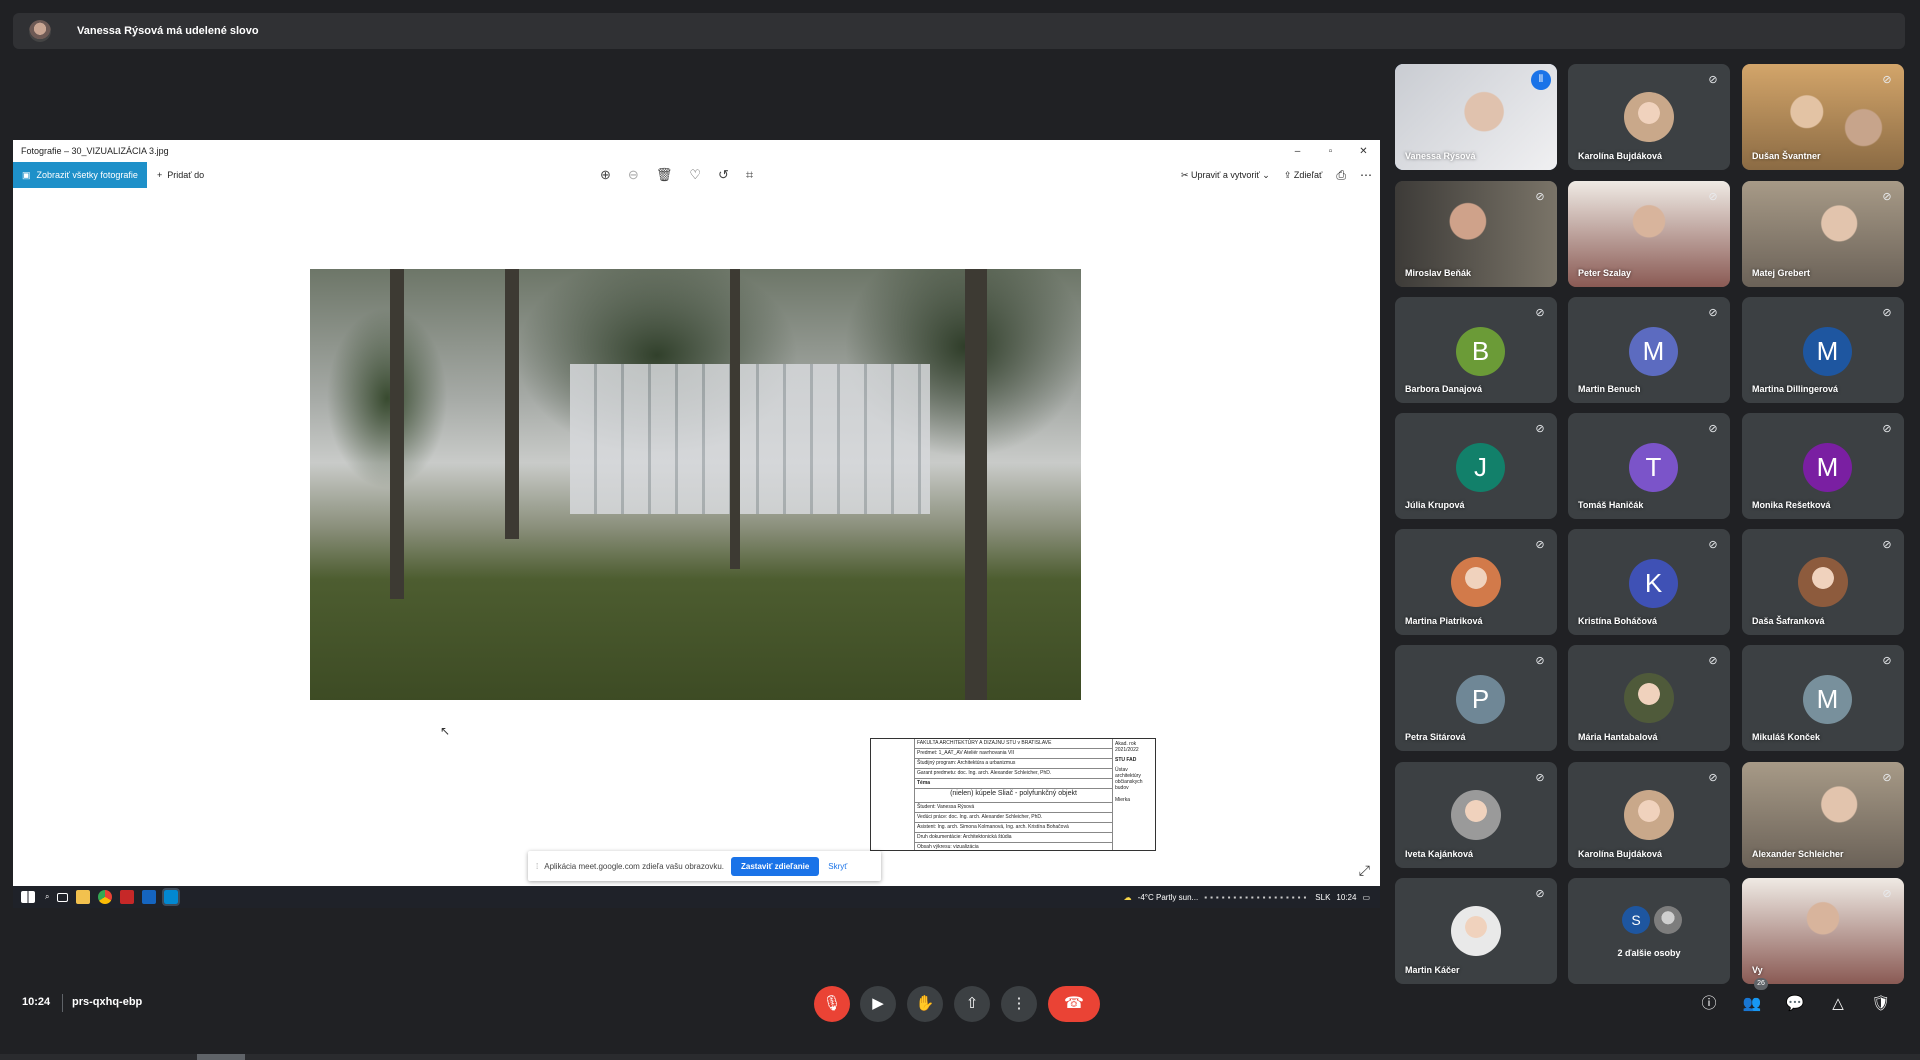  What do you see at coordinates (1013, 784) in the screenshot?
I see `tb-row: Téma` at bounding box center [1013, 784].